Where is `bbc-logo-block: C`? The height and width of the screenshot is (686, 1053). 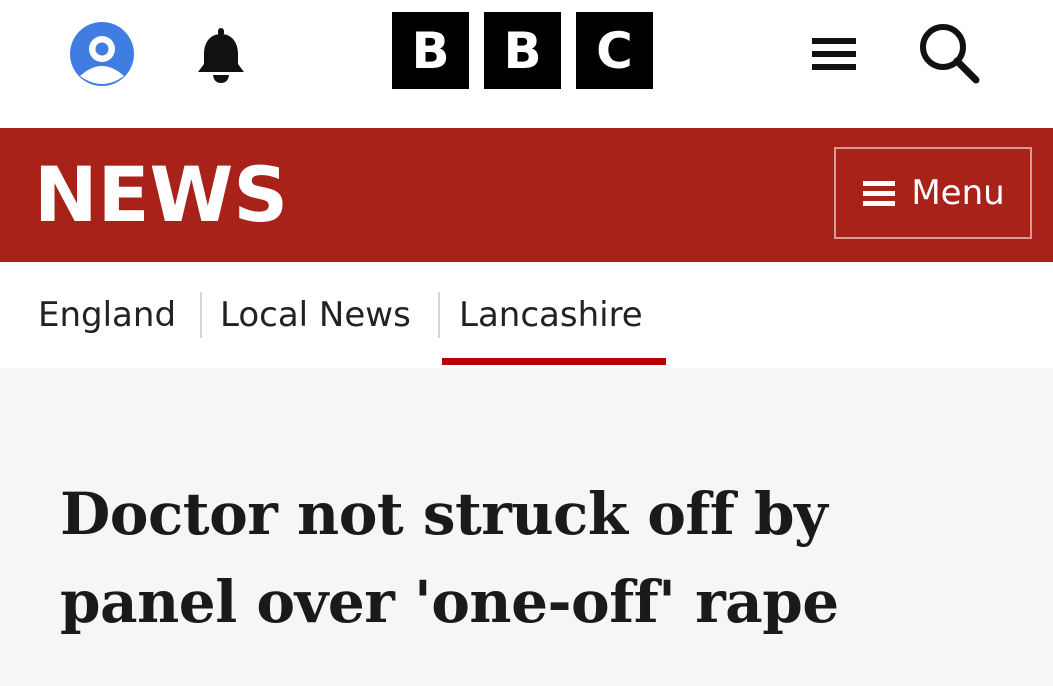
bbc-logo-block: C is located at coordinates (614, 50).